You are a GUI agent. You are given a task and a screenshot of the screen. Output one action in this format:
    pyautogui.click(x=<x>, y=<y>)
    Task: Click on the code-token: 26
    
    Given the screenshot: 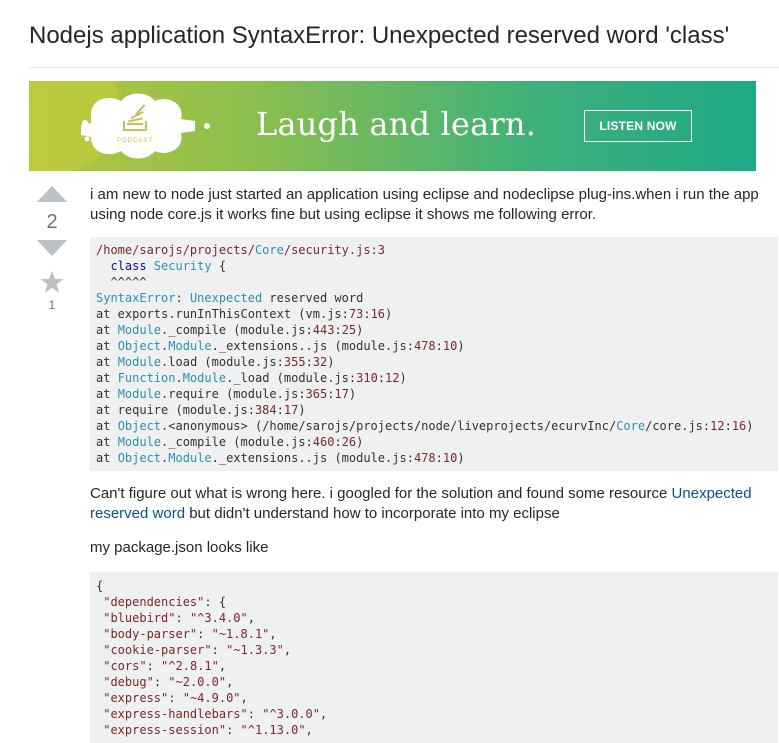 What is the action you would take?
    pyautogui.click(x=349, y=442)
    